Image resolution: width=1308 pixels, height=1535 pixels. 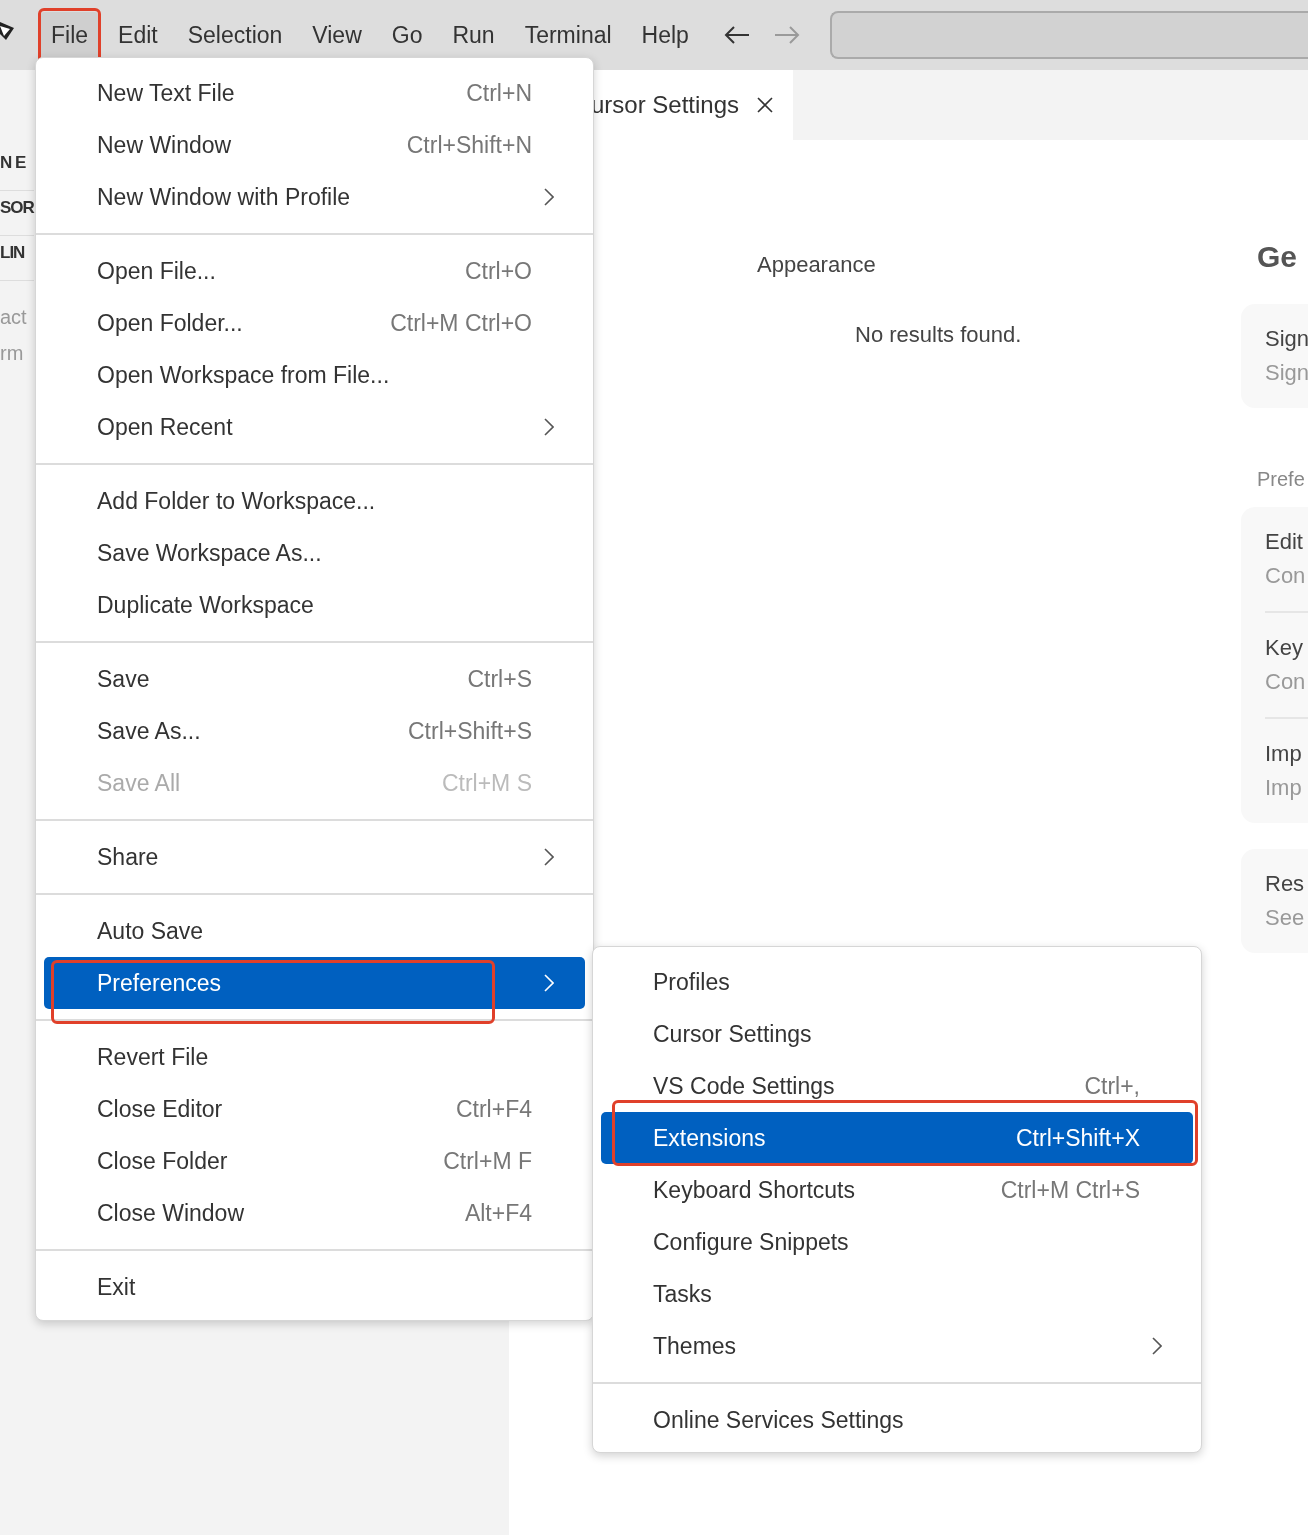 I want to click on menu-item: Tasks, so click(x=897, y=1294).